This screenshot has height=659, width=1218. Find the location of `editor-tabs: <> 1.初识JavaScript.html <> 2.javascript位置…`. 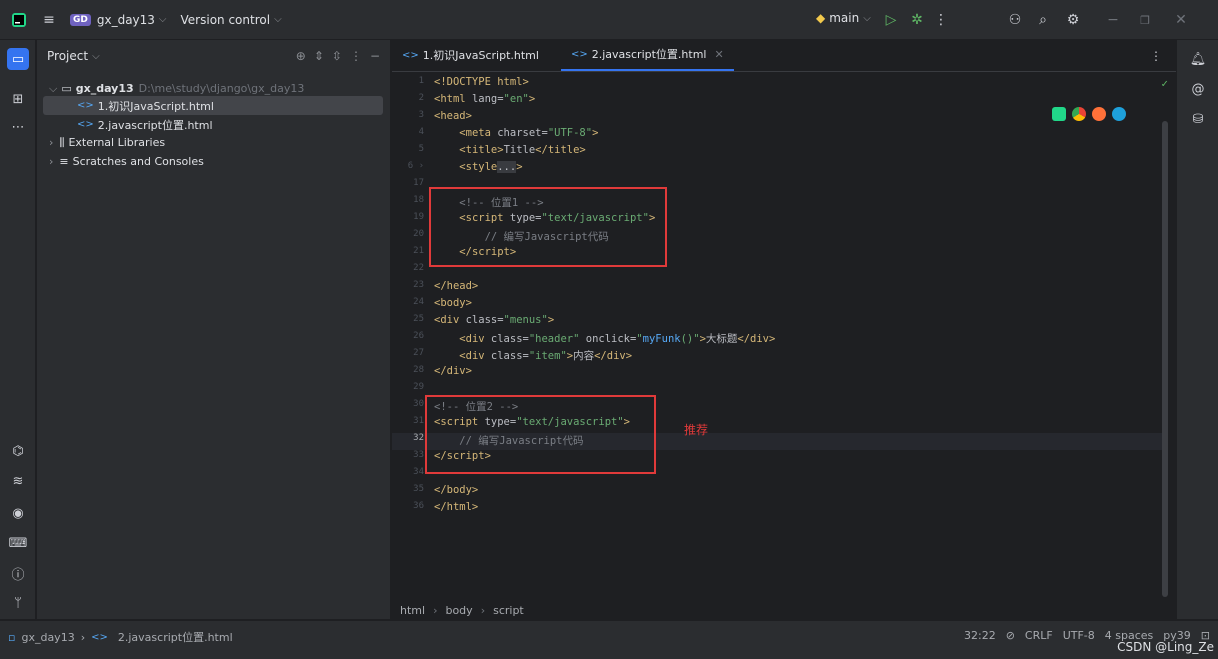

editor-tabs: <> 1.初识JavaScript.html <> 2.javascript位置… is located at coordinates (784, 56).